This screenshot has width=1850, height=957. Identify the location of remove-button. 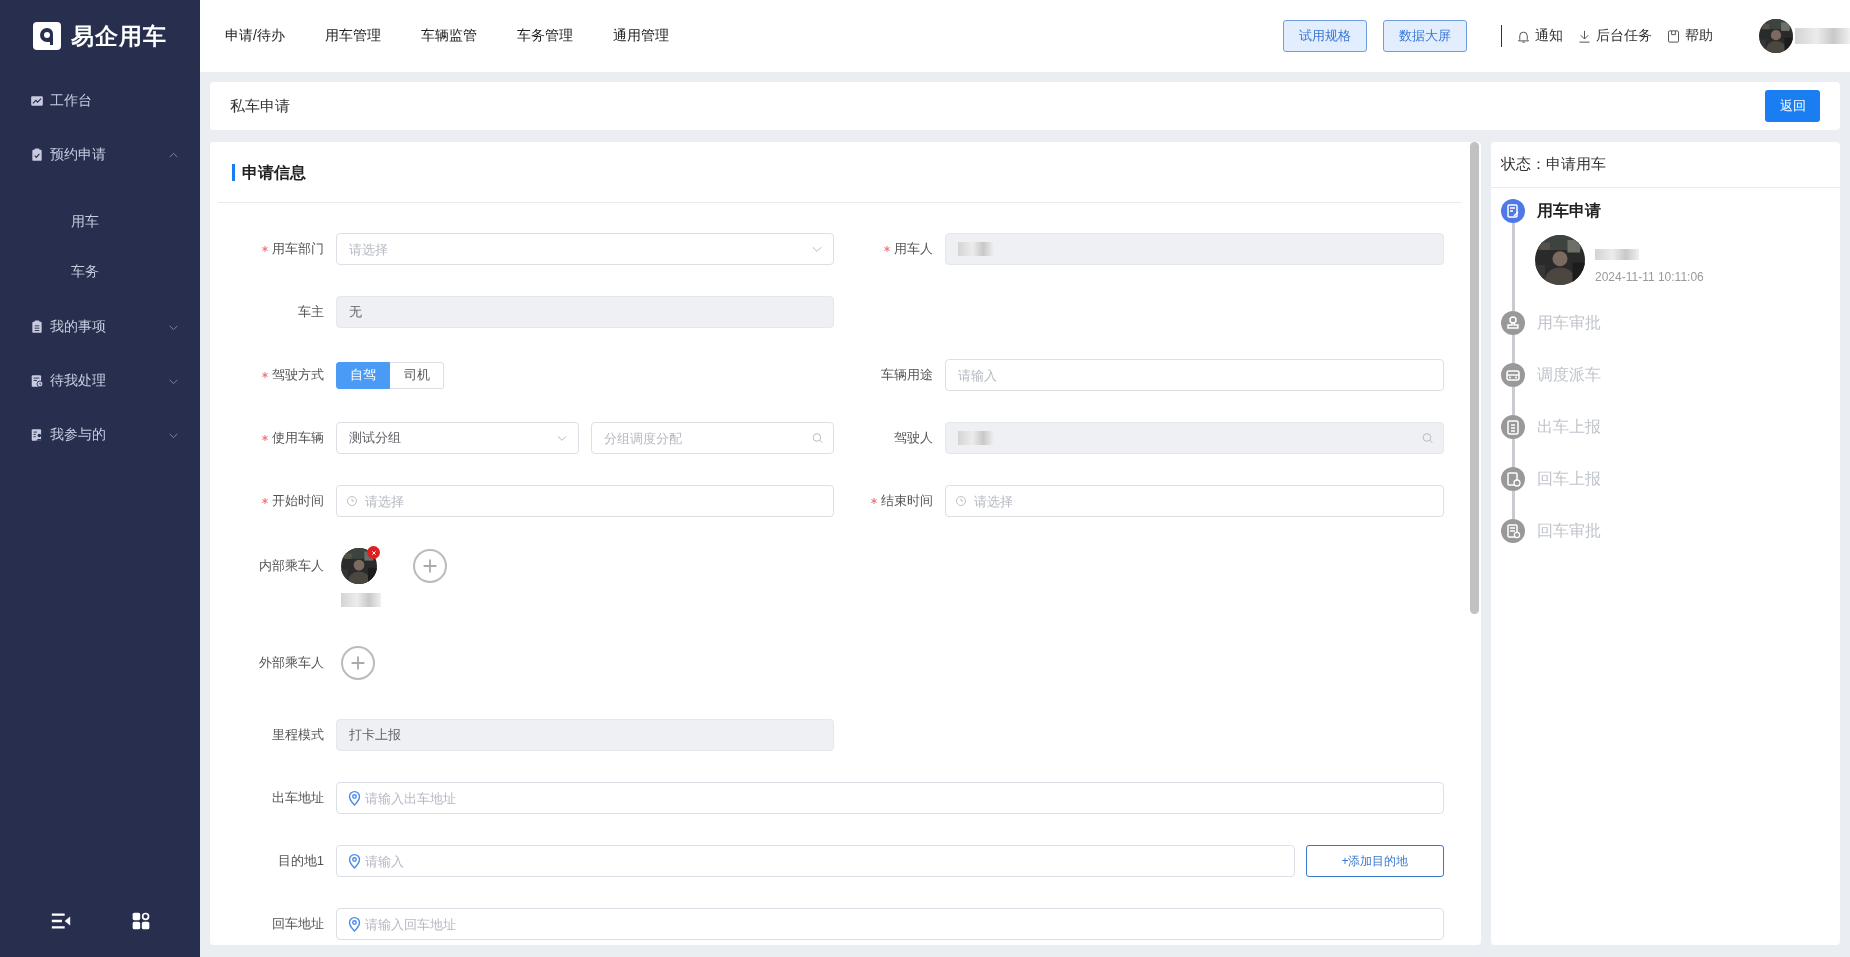
(373, 552).